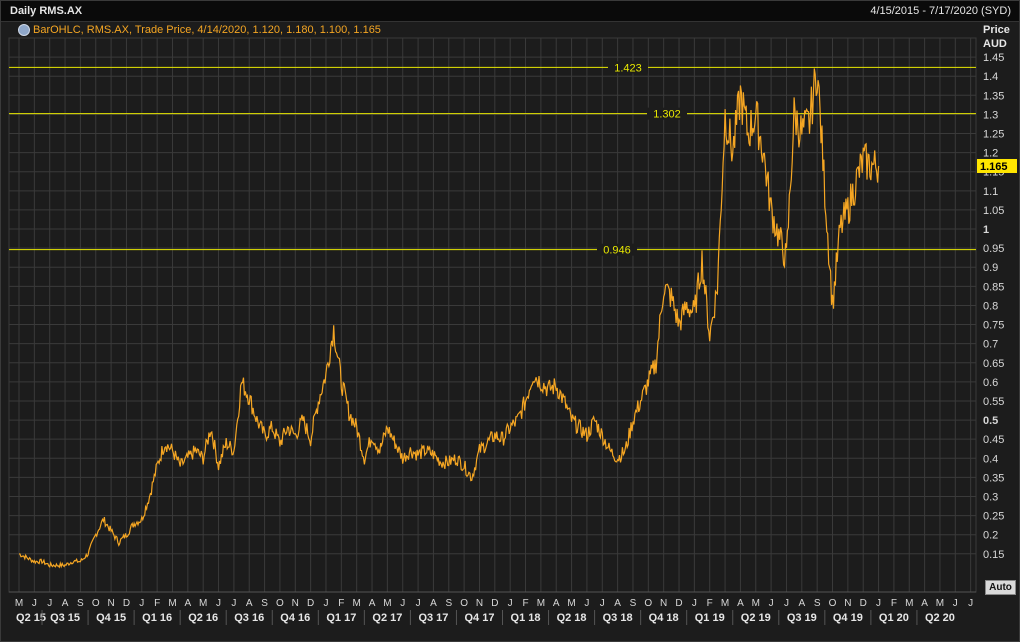 The height and width of the screenshot is (642, 1020). I want to click on y-tick-label: 1.45, so click(993, 58).